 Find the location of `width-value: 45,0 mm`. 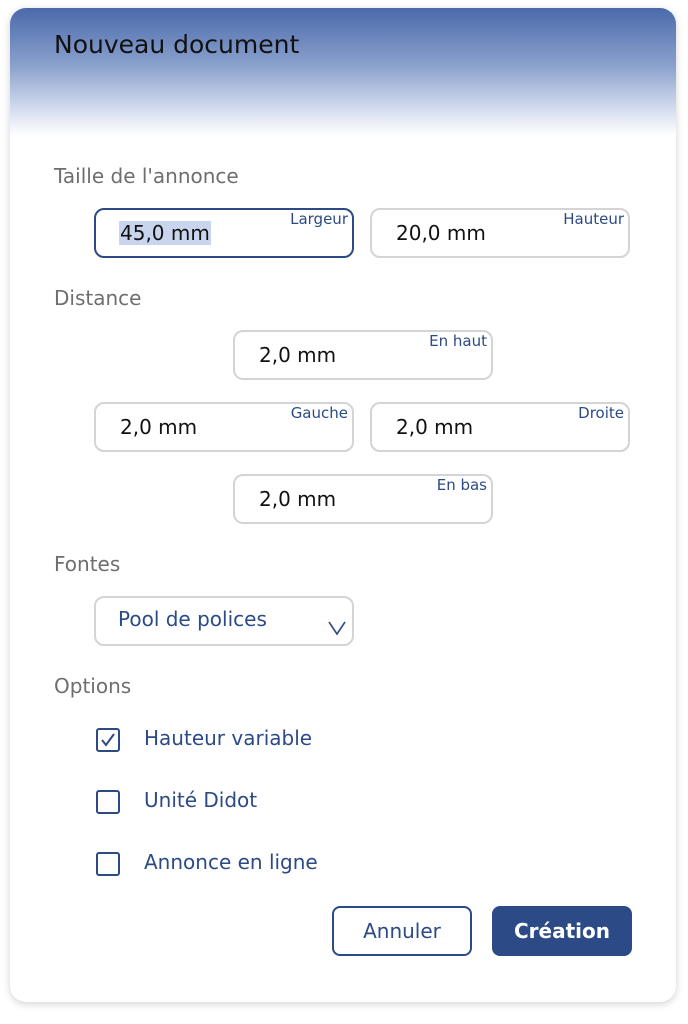

width-value: 45,0 mm is located at coordinates (165, 233).